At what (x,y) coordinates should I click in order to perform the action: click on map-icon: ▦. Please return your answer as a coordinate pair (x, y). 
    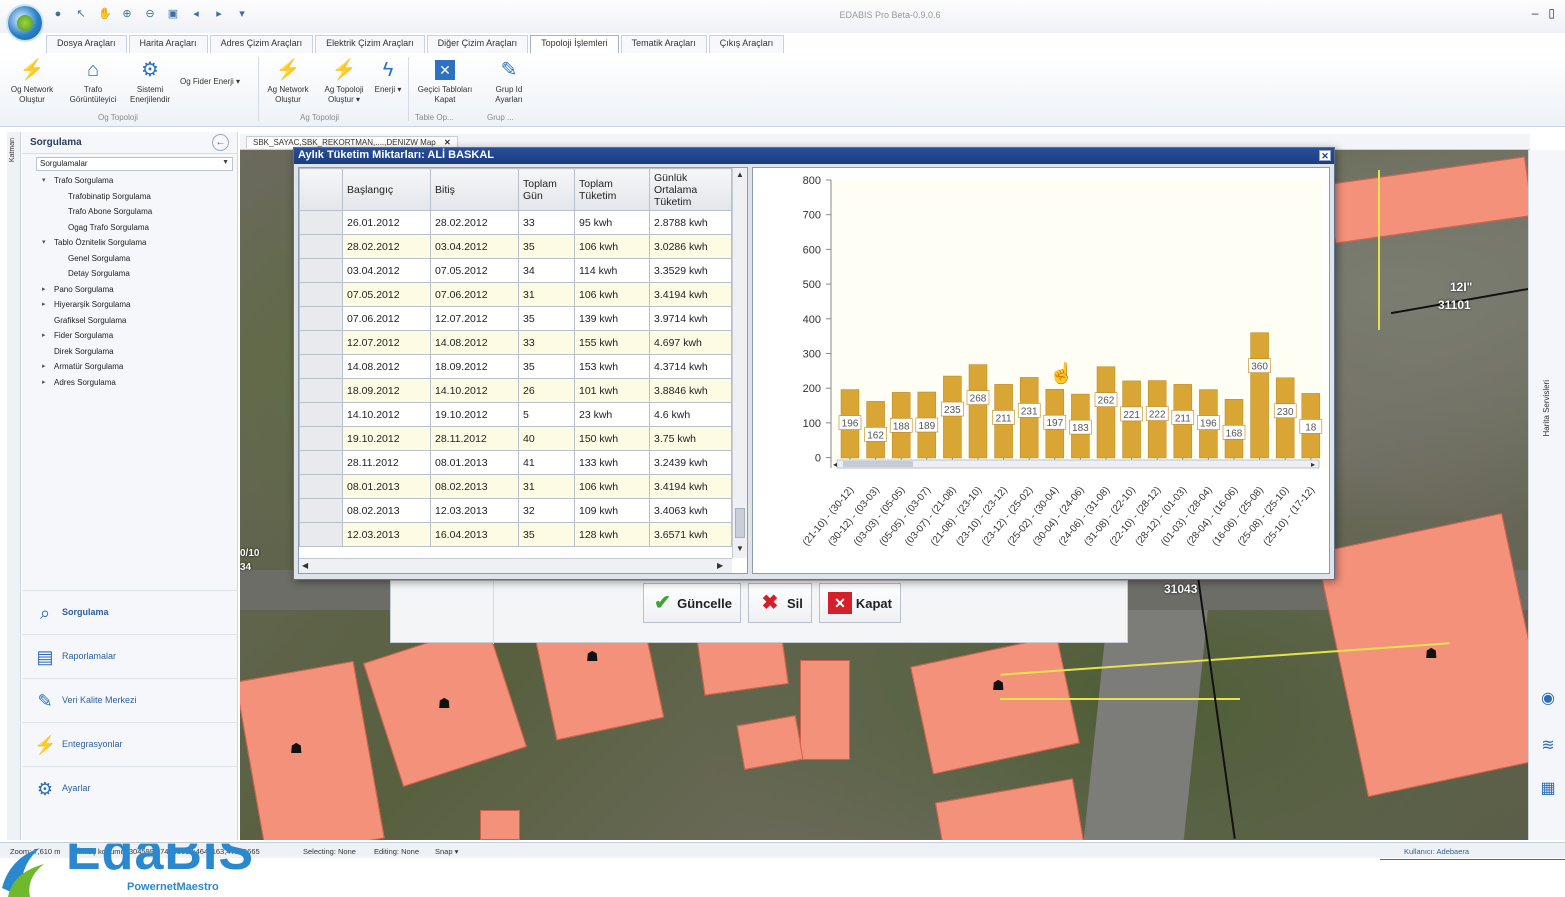
    Looking at the image, I should click on (1548, 788).